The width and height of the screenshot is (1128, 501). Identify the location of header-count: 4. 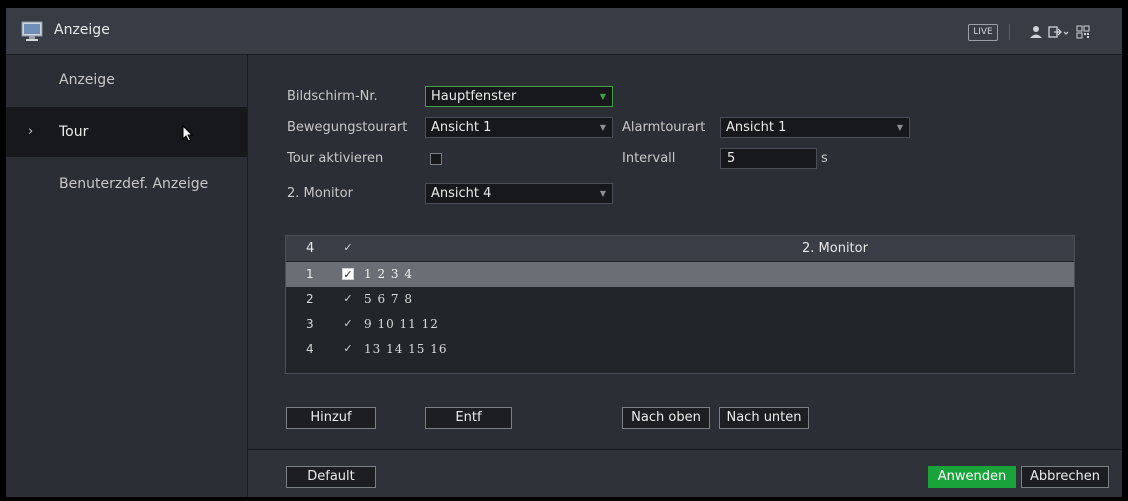
(310, 248).